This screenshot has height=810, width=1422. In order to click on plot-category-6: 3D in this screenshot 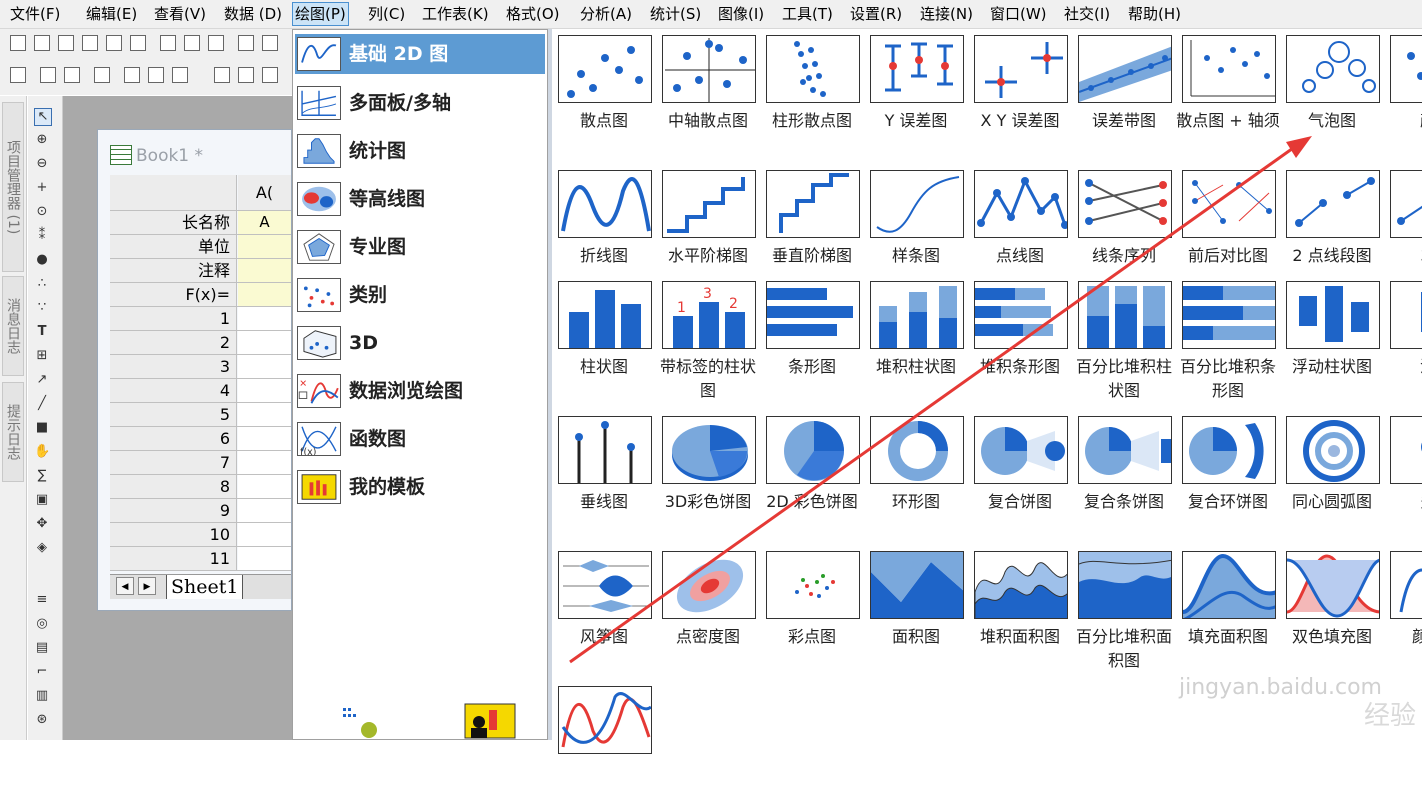, I will do `click(420, 343)`.